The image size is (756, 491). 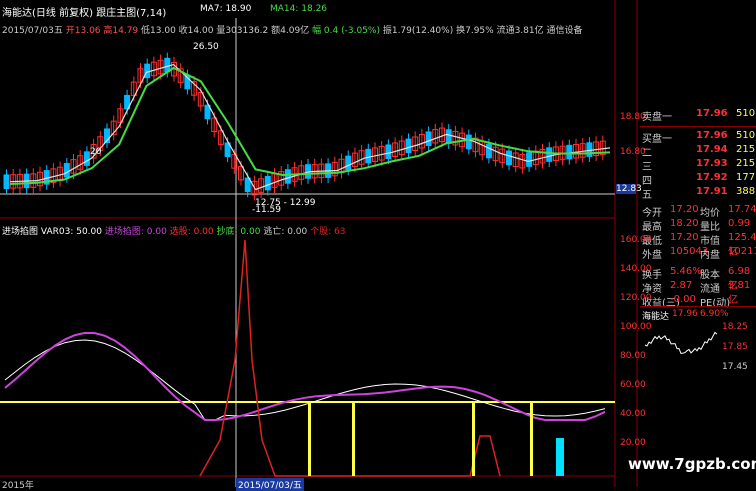 What do you see at coordinates (191, 232) in the screenshot?
I see `indicator-l2: 选股: 0.00` at bounding box center [191, 232].